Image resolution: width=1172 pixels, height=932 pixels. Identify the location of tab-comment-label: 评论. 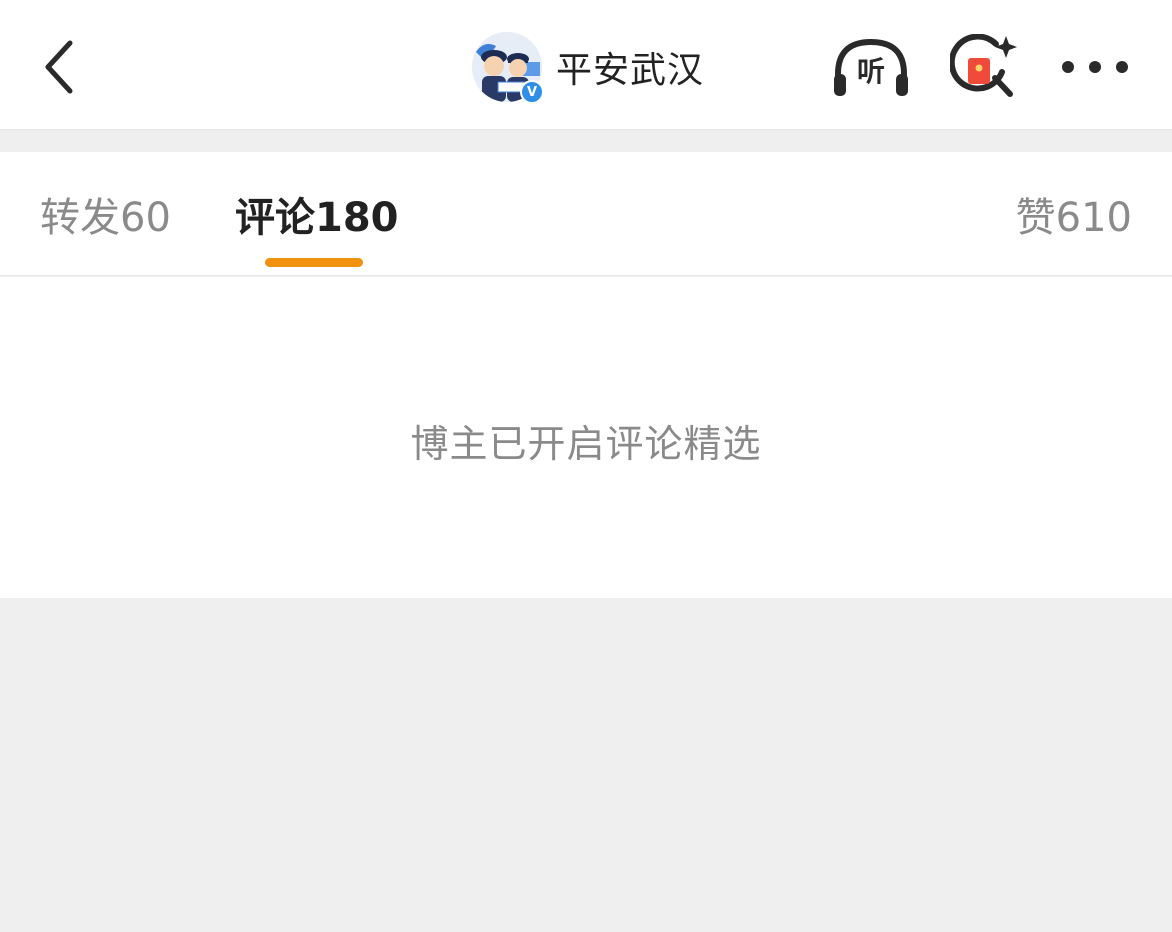
(275, 218).